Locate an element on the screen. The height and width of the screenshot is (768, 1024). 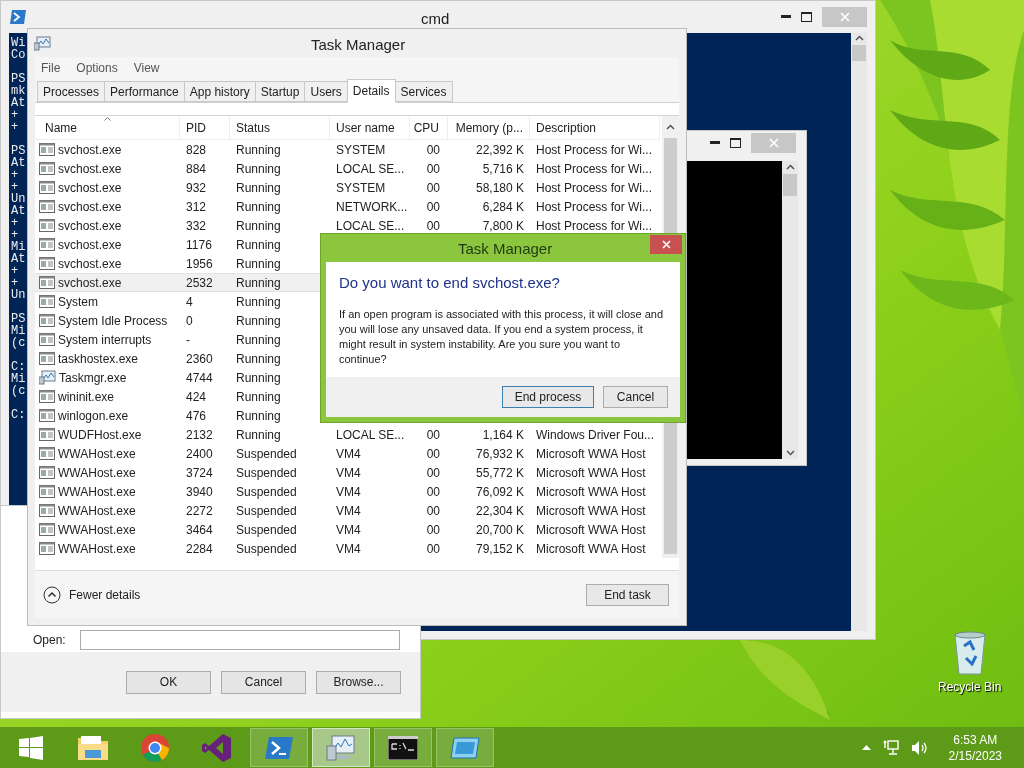
console-line: (c is located at coordinates (18, 391).